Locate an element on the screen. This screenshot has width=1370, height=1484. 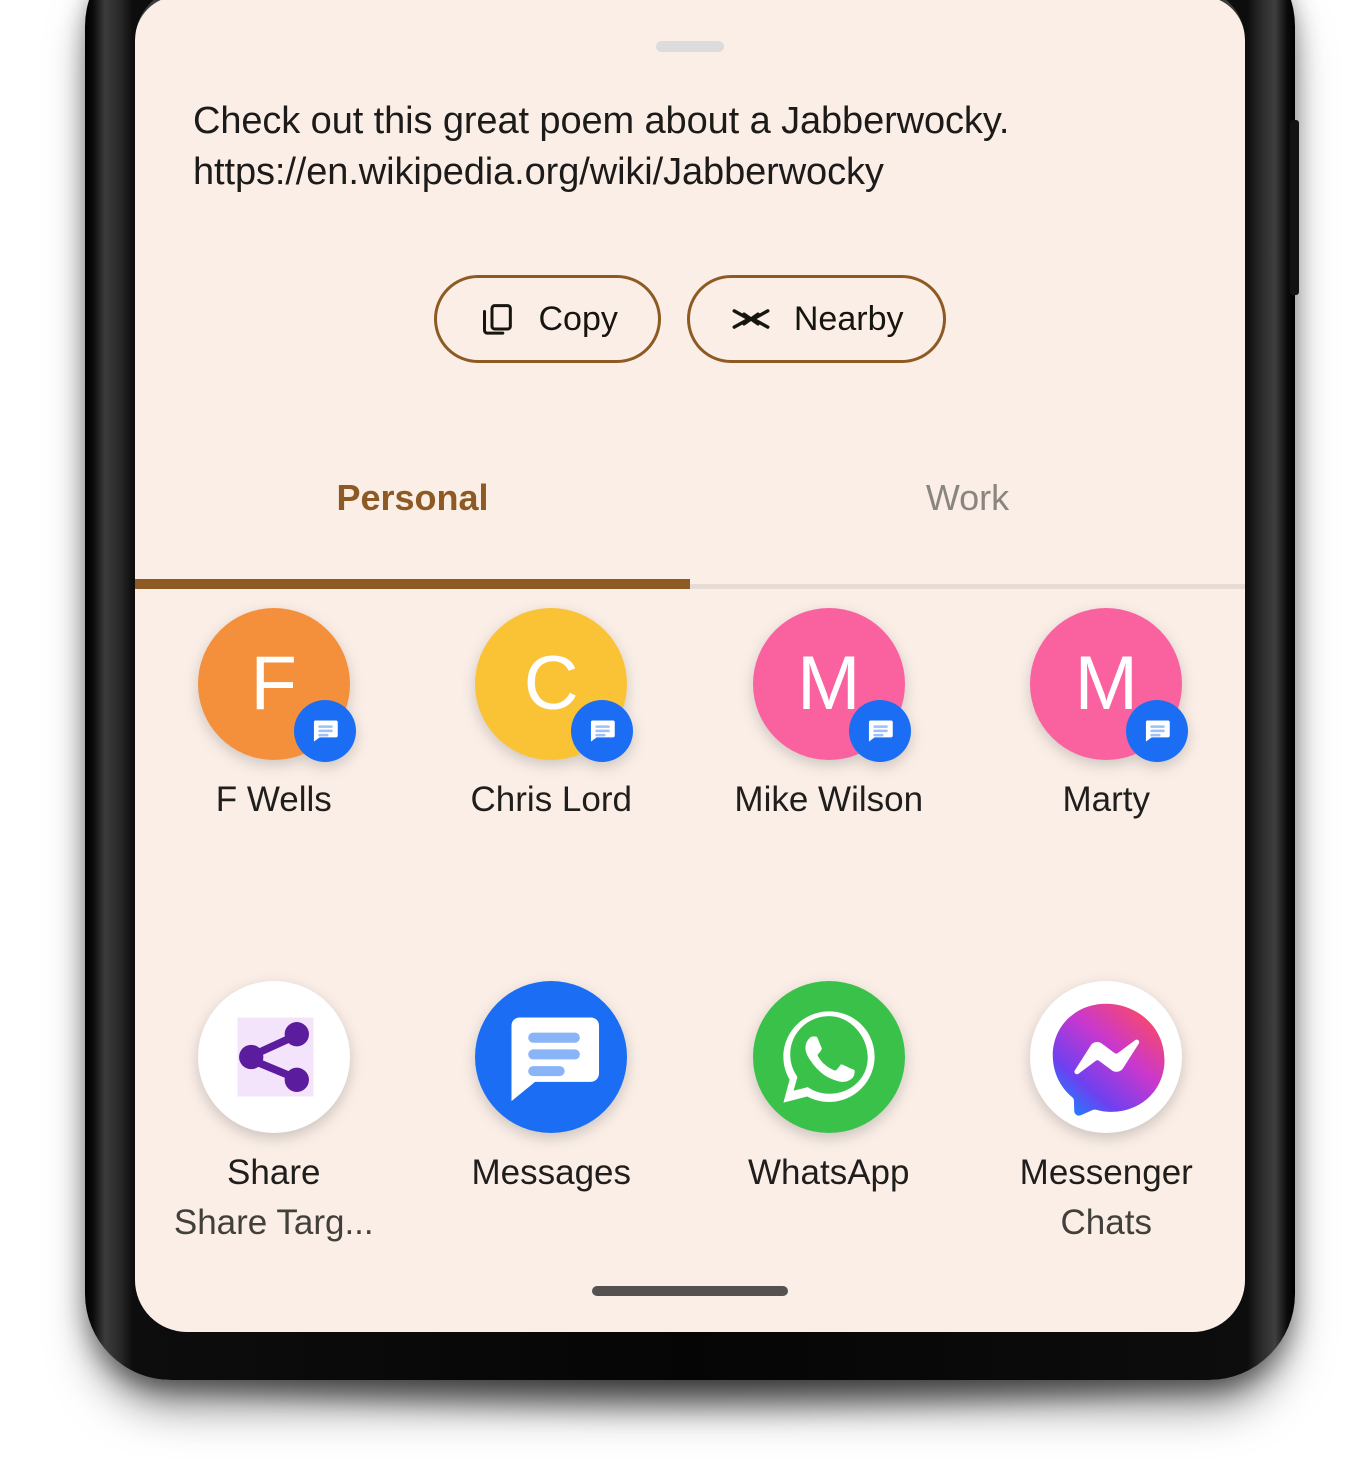
sheet-drag-handle is located at coordinates (690, 46).